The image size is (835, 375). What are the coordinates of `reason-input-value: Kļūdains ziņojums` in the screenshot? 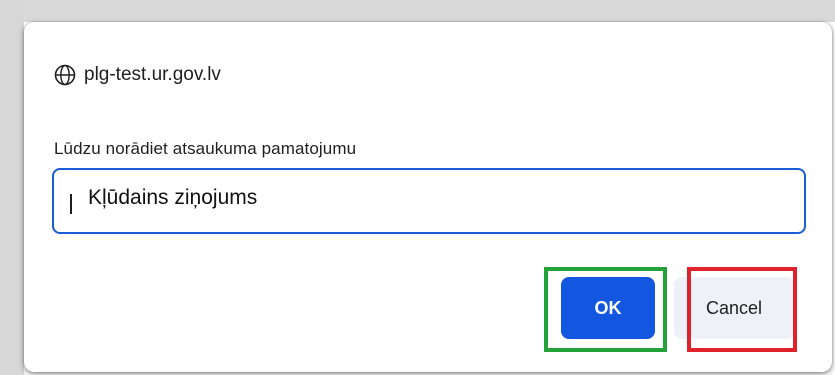 It's located at (173, 197).